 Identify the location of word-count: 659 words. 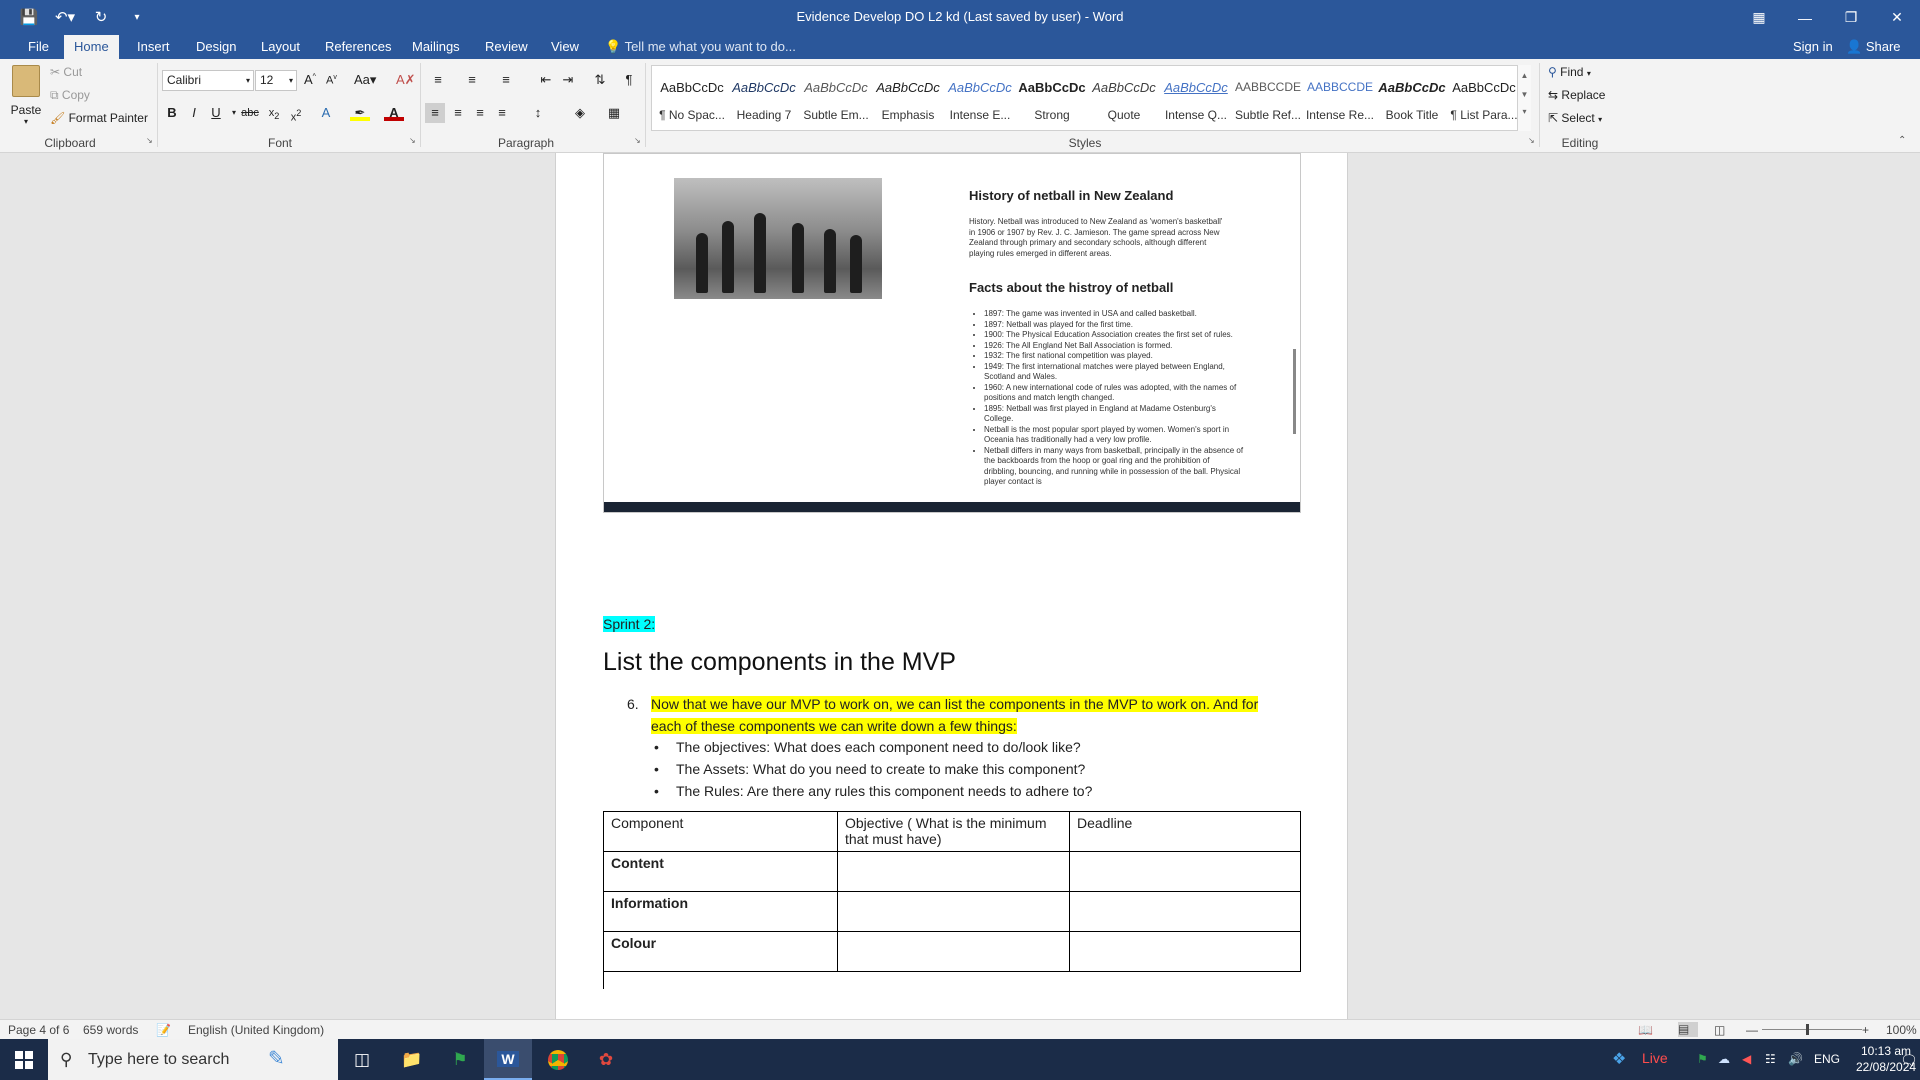
(110, 1030).